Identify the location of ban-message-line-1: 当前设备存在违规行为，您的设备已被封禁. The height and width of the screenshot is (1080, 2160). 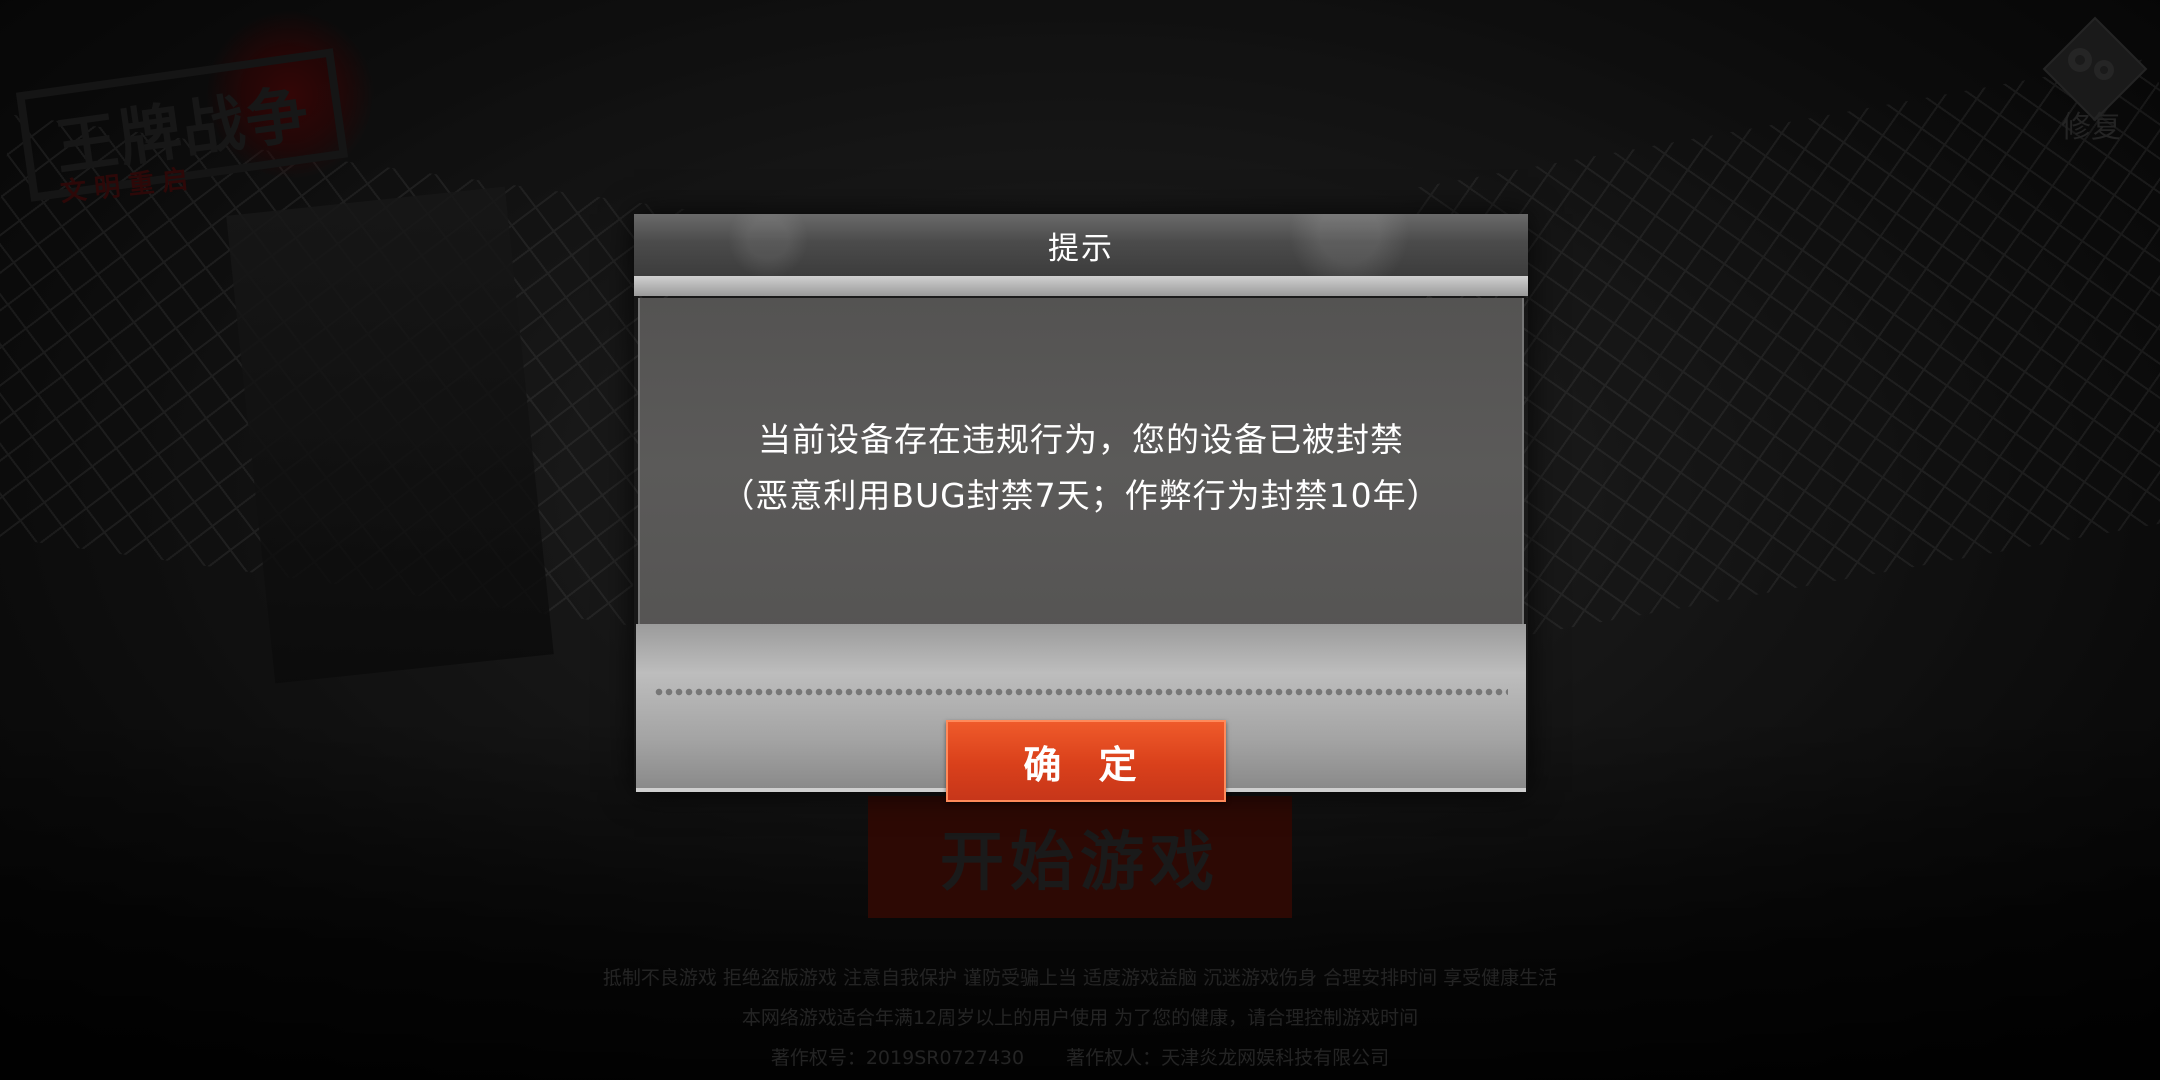
(1081, 439).